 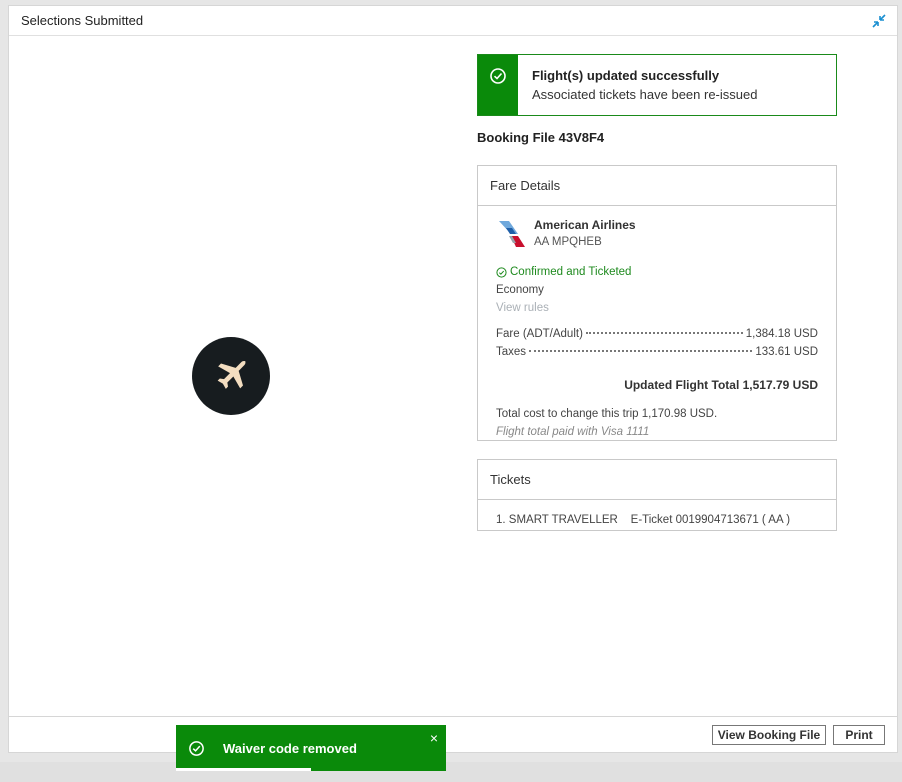 I want to click on view-booking-file-button: View Booking File, so click(x=769, y=735).